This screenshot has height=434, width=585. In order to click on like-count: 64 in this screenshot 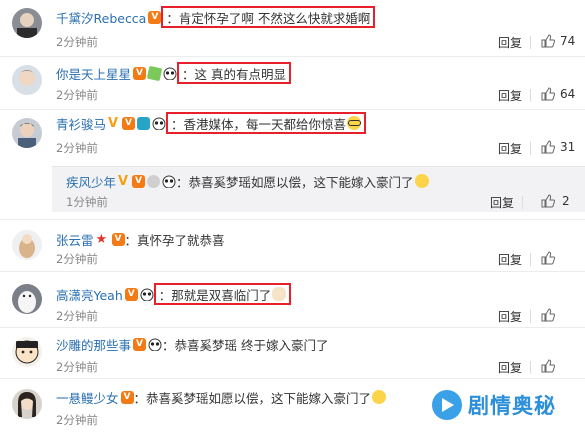, I will do `click(568, 94)`.